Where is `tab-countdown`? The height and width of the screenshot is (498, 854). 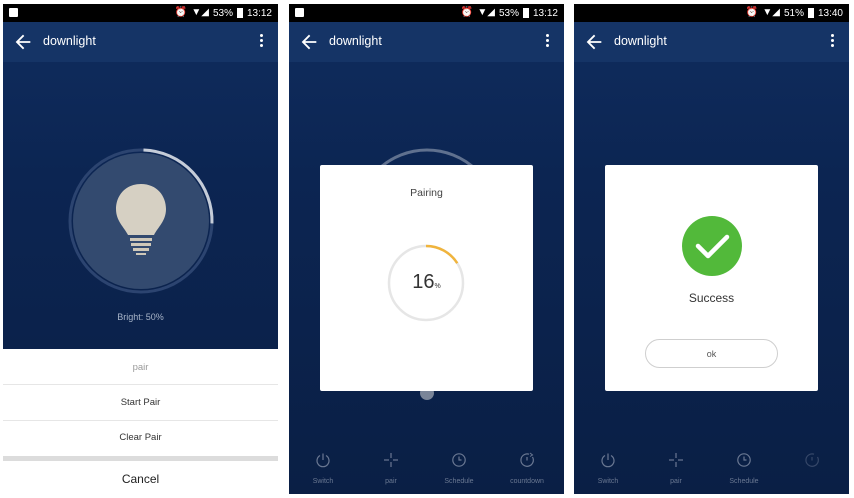 tab-countdown is located at coordinates (812, 460).